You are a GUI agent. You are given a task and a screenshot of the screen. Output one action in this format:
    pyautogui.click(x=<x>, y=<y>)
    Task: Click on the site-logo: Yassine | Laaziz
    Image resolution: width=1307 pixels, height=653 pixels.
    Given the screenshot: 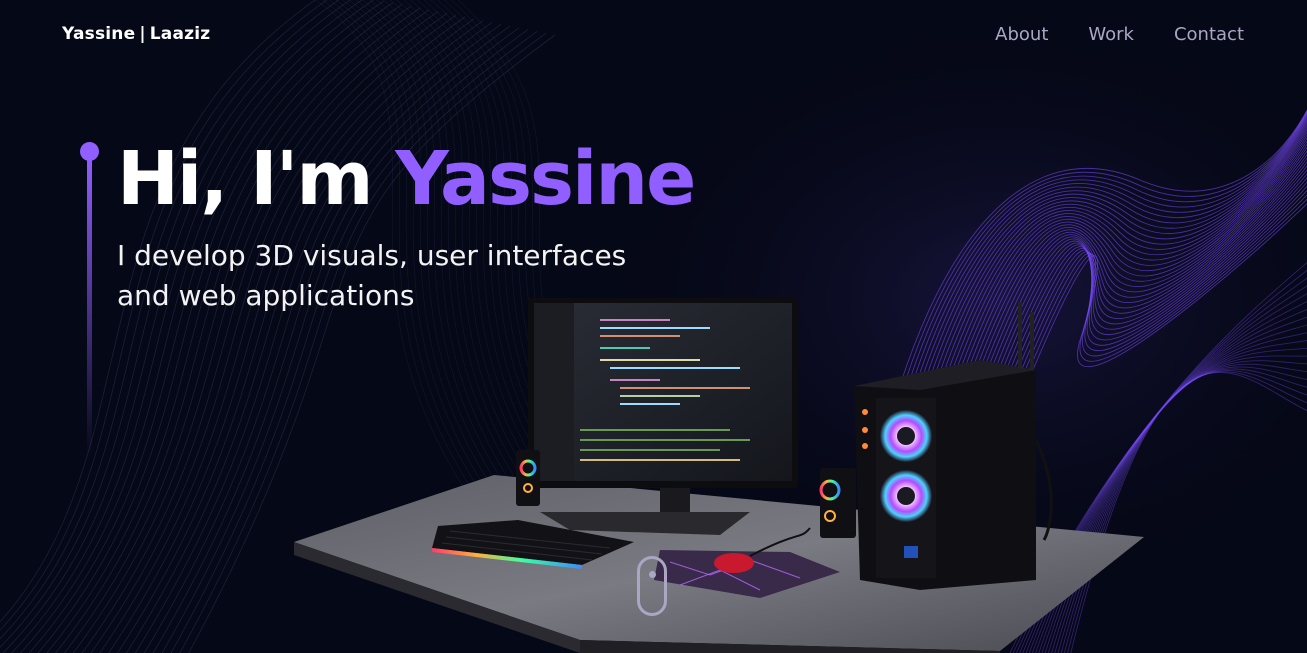 What is the action you would take?
    pyautogui.click(x=136, y=34)
    